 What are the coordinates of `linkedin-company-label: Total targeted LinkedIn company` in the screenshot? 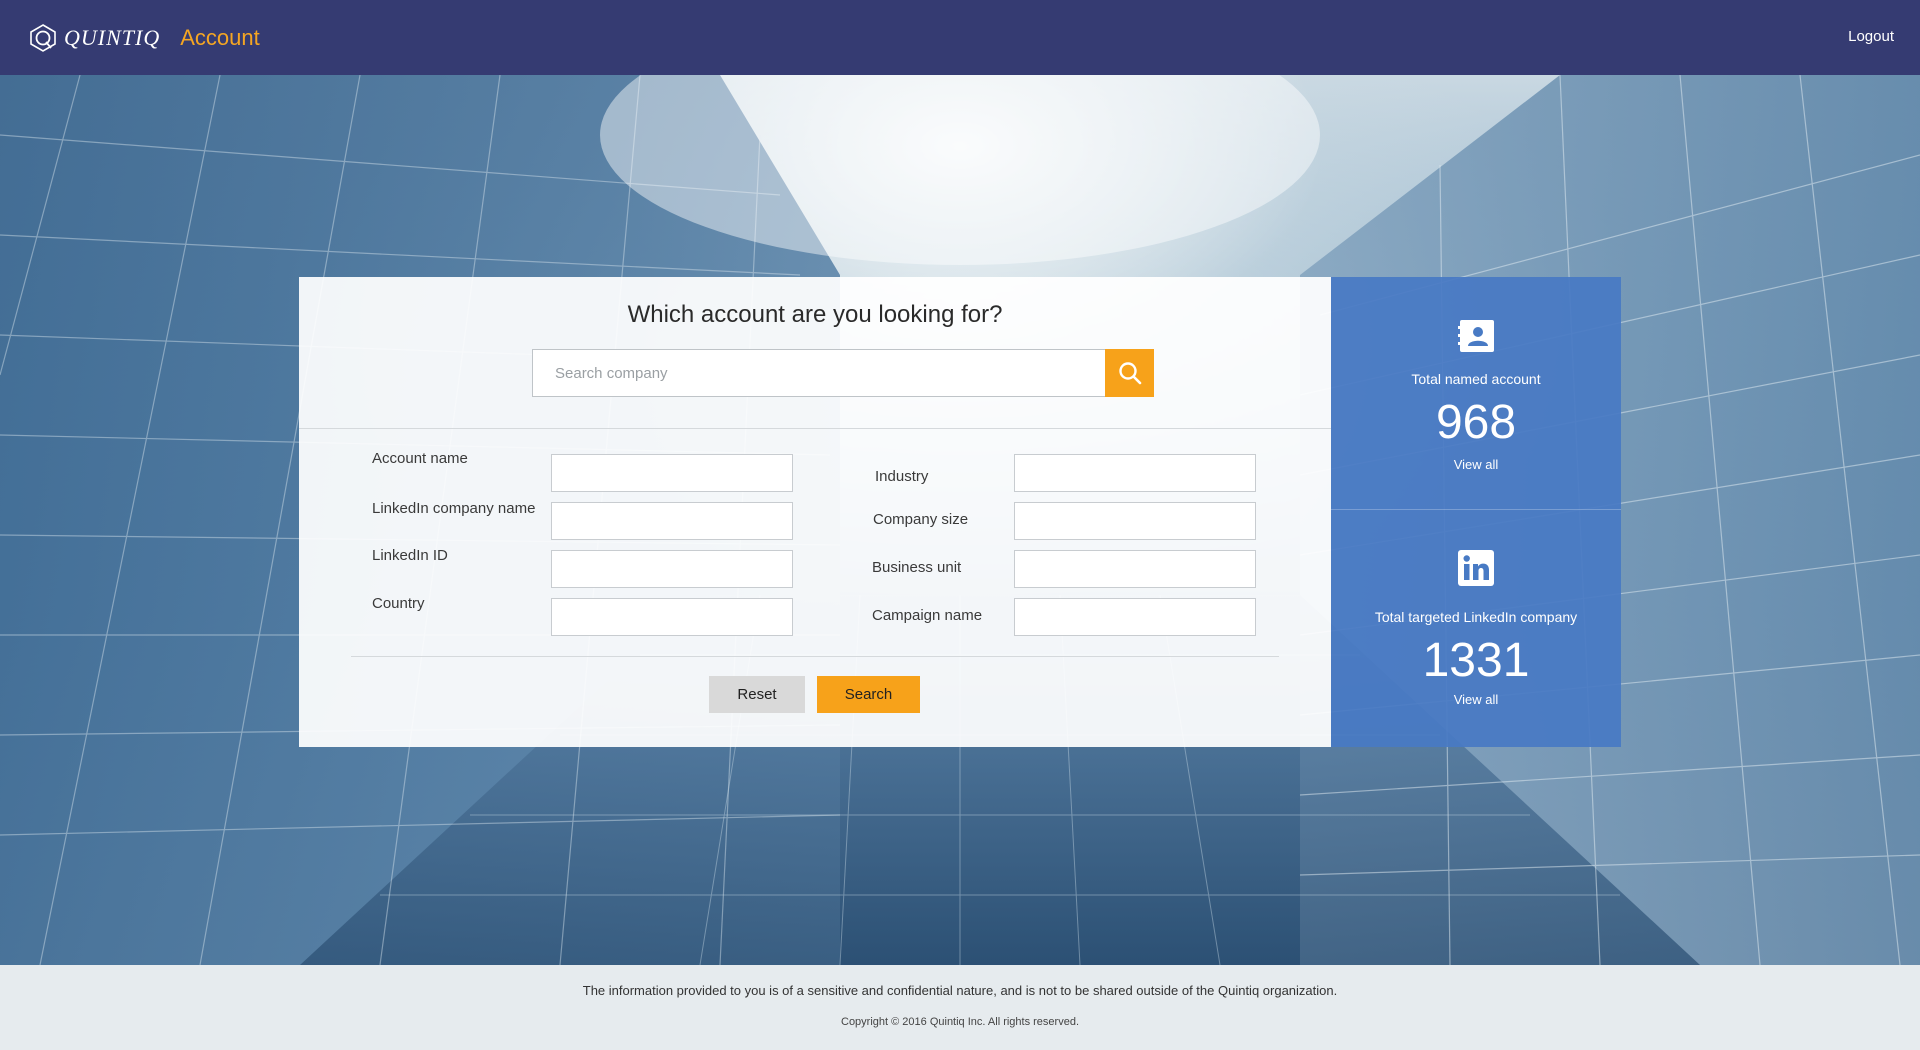 It's located at (1476, 617).